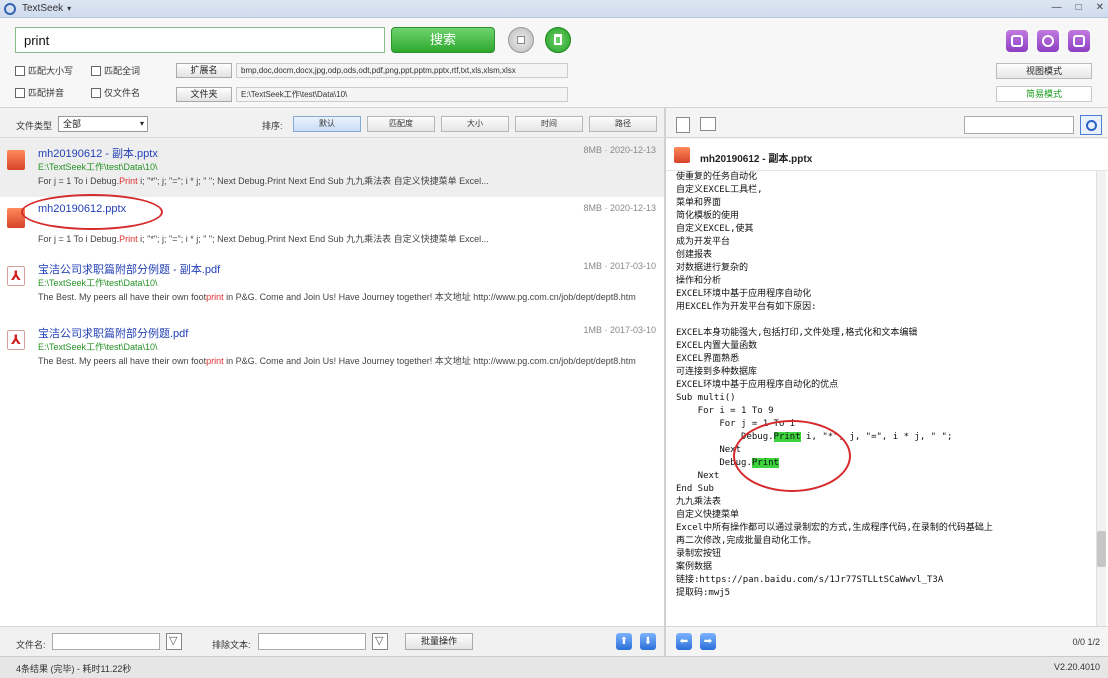  What do you see at coordinates (623, 124) in the screenshot?
I see `sort-path-button: 路径` at bounding box center [623, 124].